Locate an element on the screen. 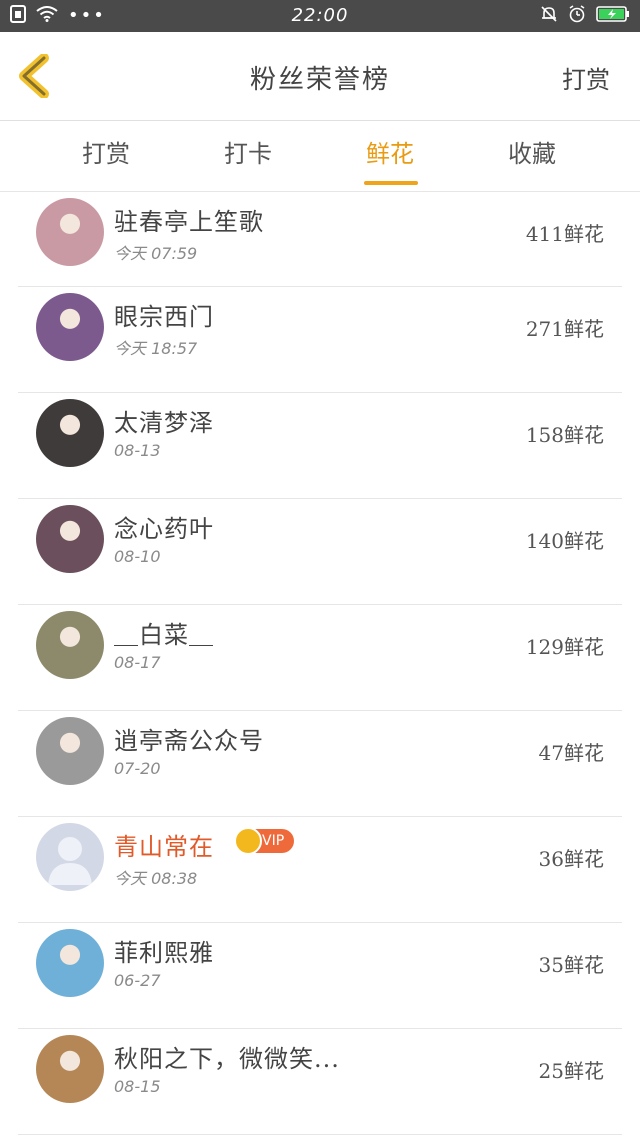 This screenshot has height=1138, width=640. user-name: 逍亭斋公众号 is located at coordinates (189, 741).